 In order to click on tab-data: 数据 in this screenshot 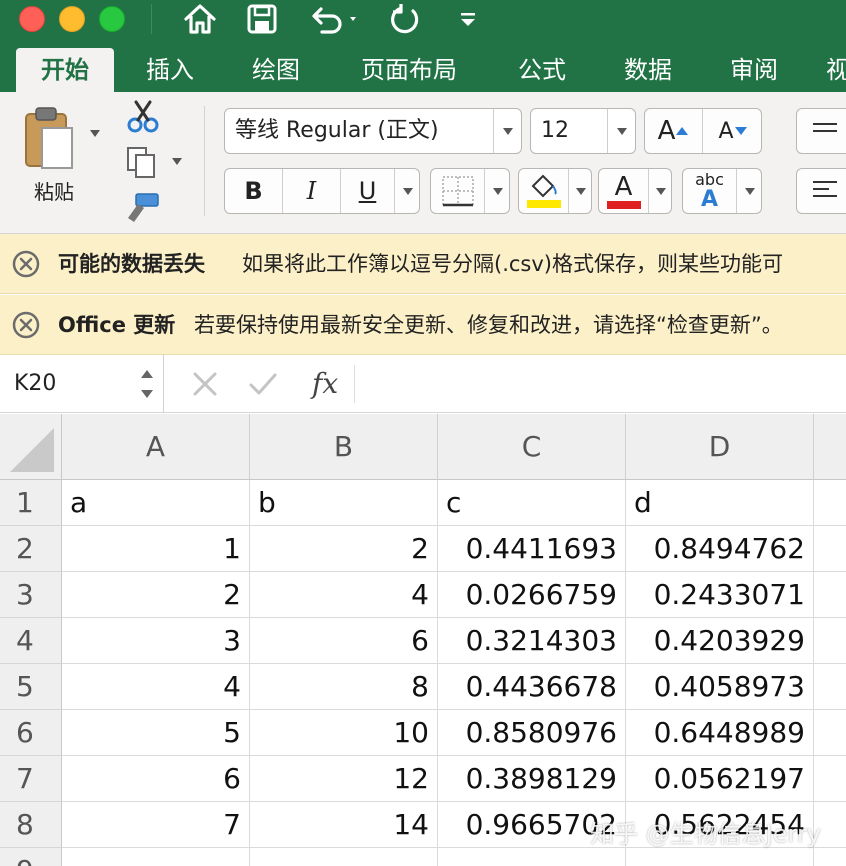, I will do `click(648, 70)`.